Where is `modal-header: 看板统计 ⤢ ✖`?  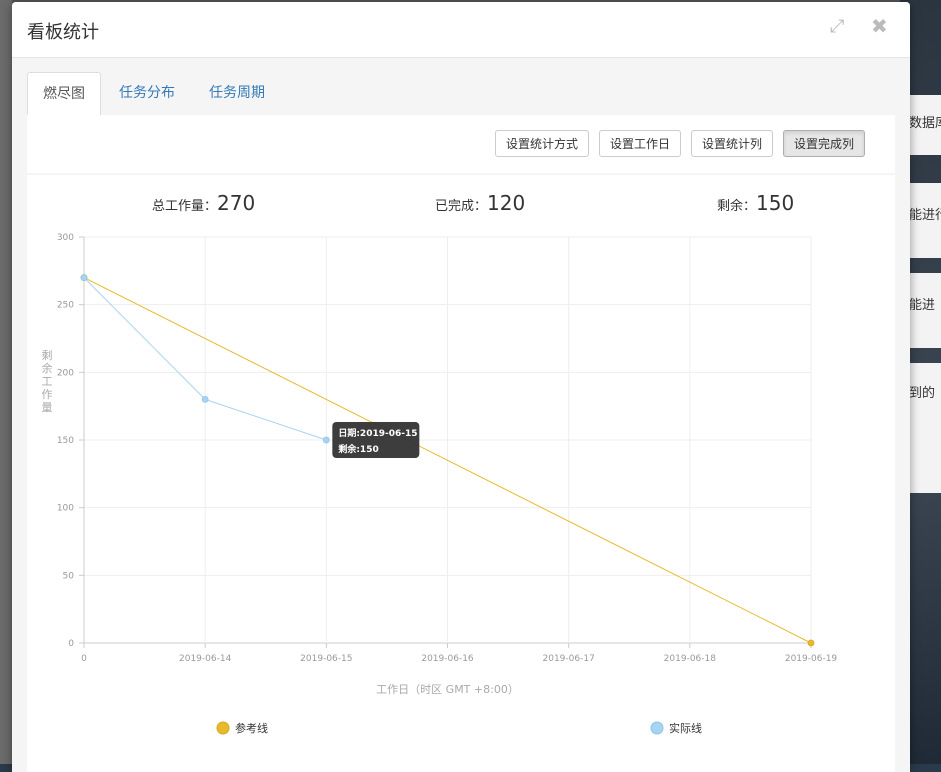
modal-header: 看板统计 ⤢ ✖ is located at coordinates (461, 30).